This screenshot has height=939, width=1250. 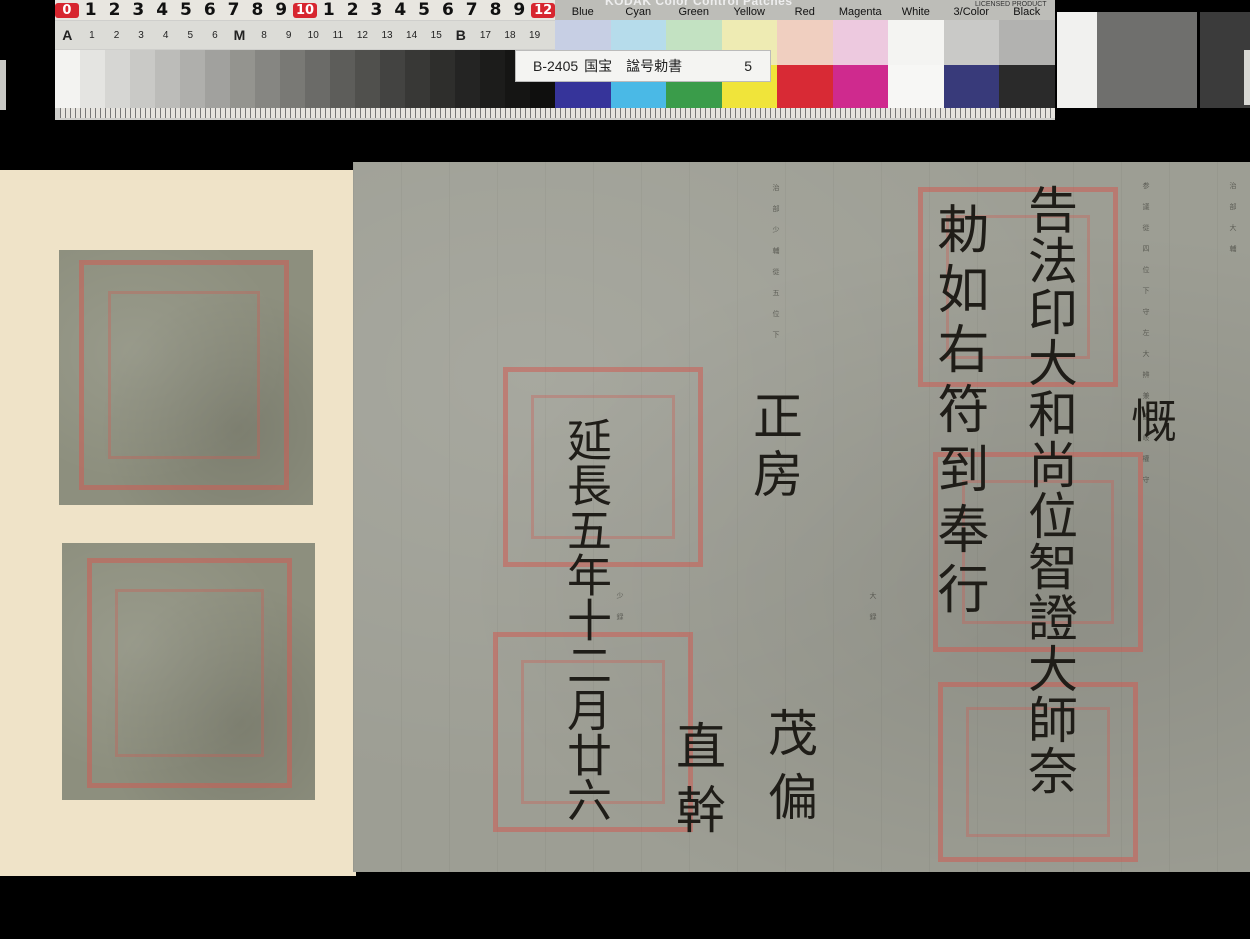 What do you see at coordinates (748, 66) in the screenshot?
I see `catalog-page: 5` at bounding box center [748, 66].